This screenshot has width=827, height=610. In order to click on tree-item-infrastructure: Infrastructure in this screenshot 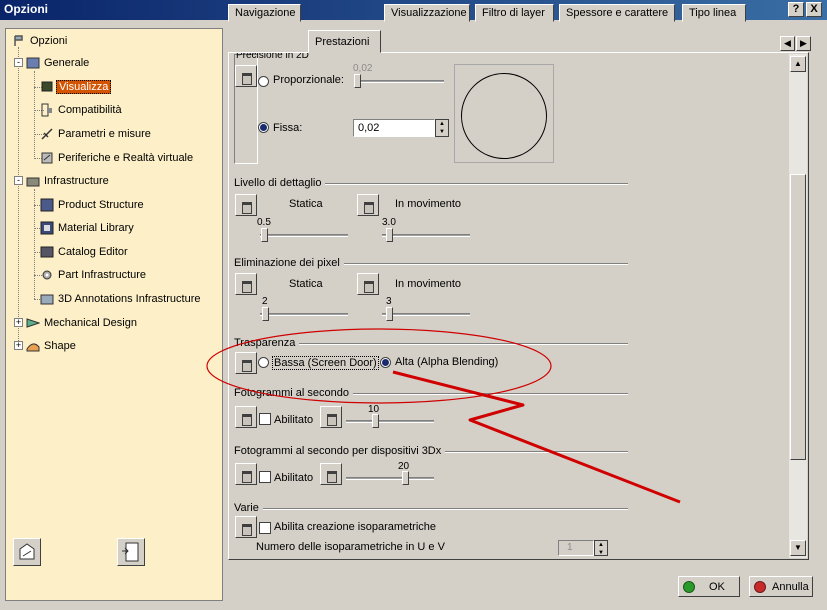, I will do `click(68, 181)`.